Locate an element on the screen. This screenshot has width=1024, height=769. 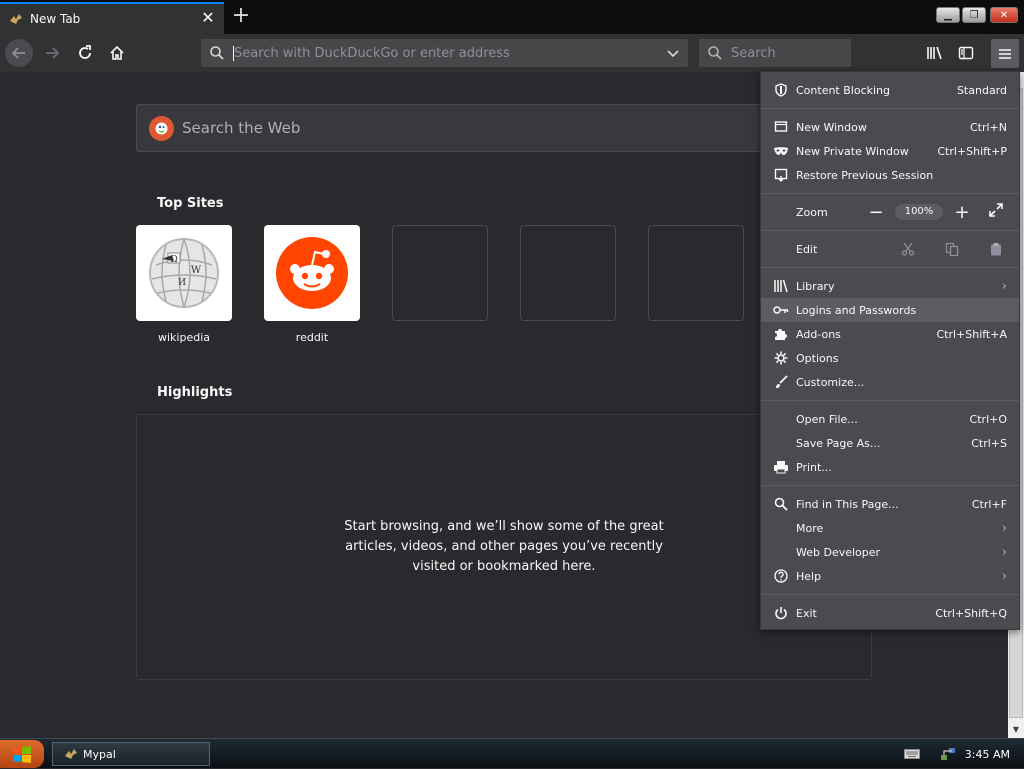
menu-addons: Add-ons Ctrl+Shift+A is located at coordinates (890, 334).